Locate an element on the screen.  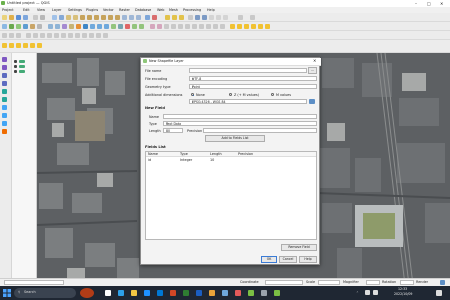
menu-raster: Raster is located at coordinates (124, 10).